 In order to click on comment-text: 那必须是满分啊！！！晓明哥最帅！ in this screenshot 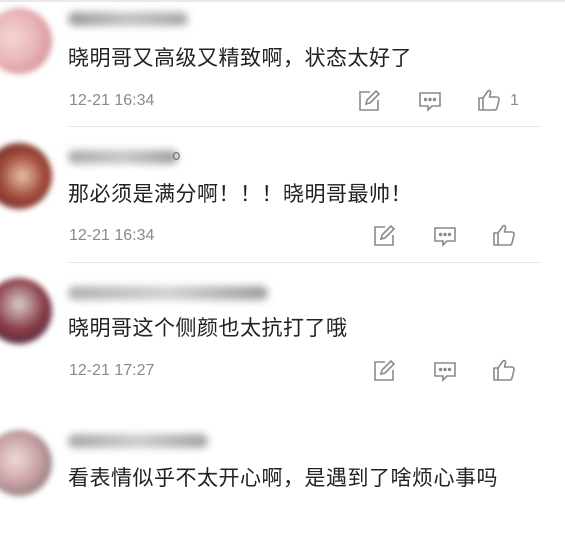, I will do `click(240, 194)`.